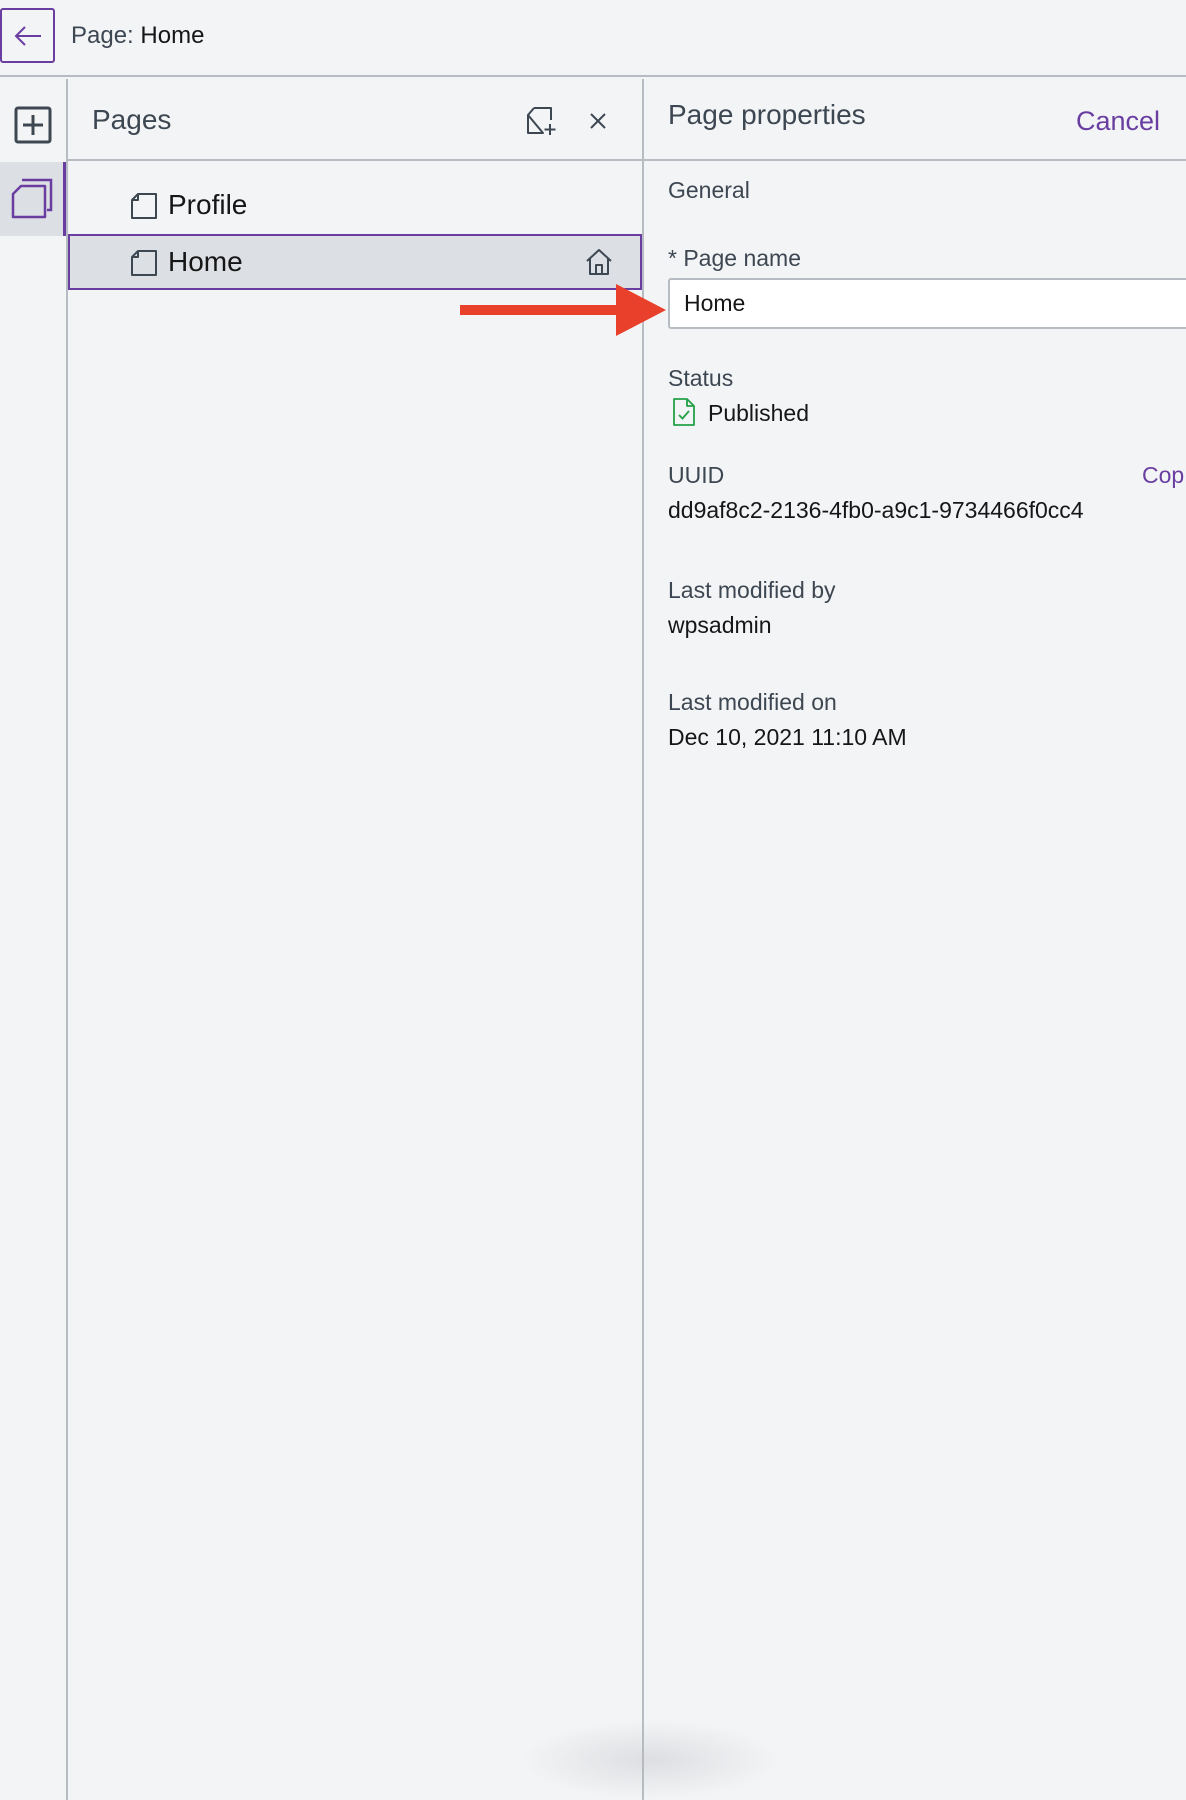 This screenshot has height=1800, width=1186. Describe the element at coordinates (1163, 475) in the screenshot. I see `copy-uuid-link: Cop` at that location.